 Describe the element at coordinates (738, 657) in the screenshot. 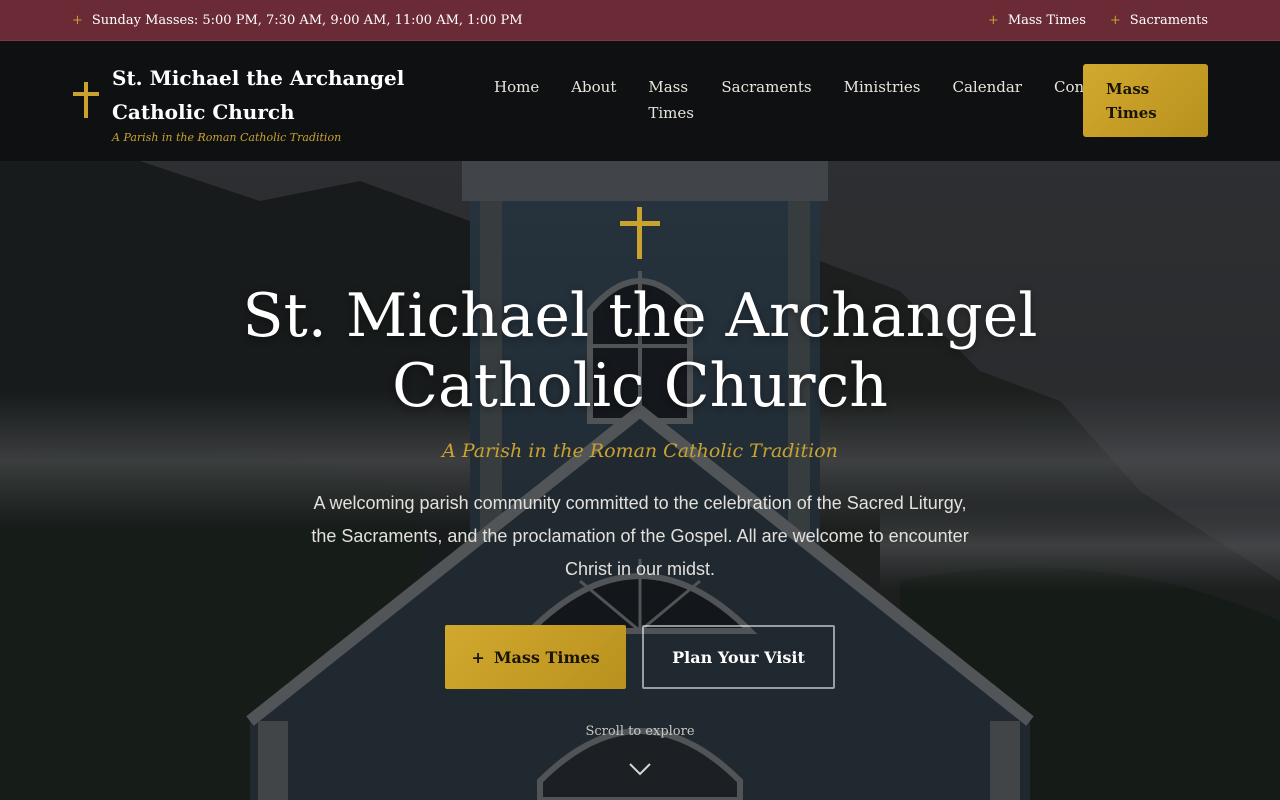

I see `plan-your-visit-button: Plan Your Visit` at that location.